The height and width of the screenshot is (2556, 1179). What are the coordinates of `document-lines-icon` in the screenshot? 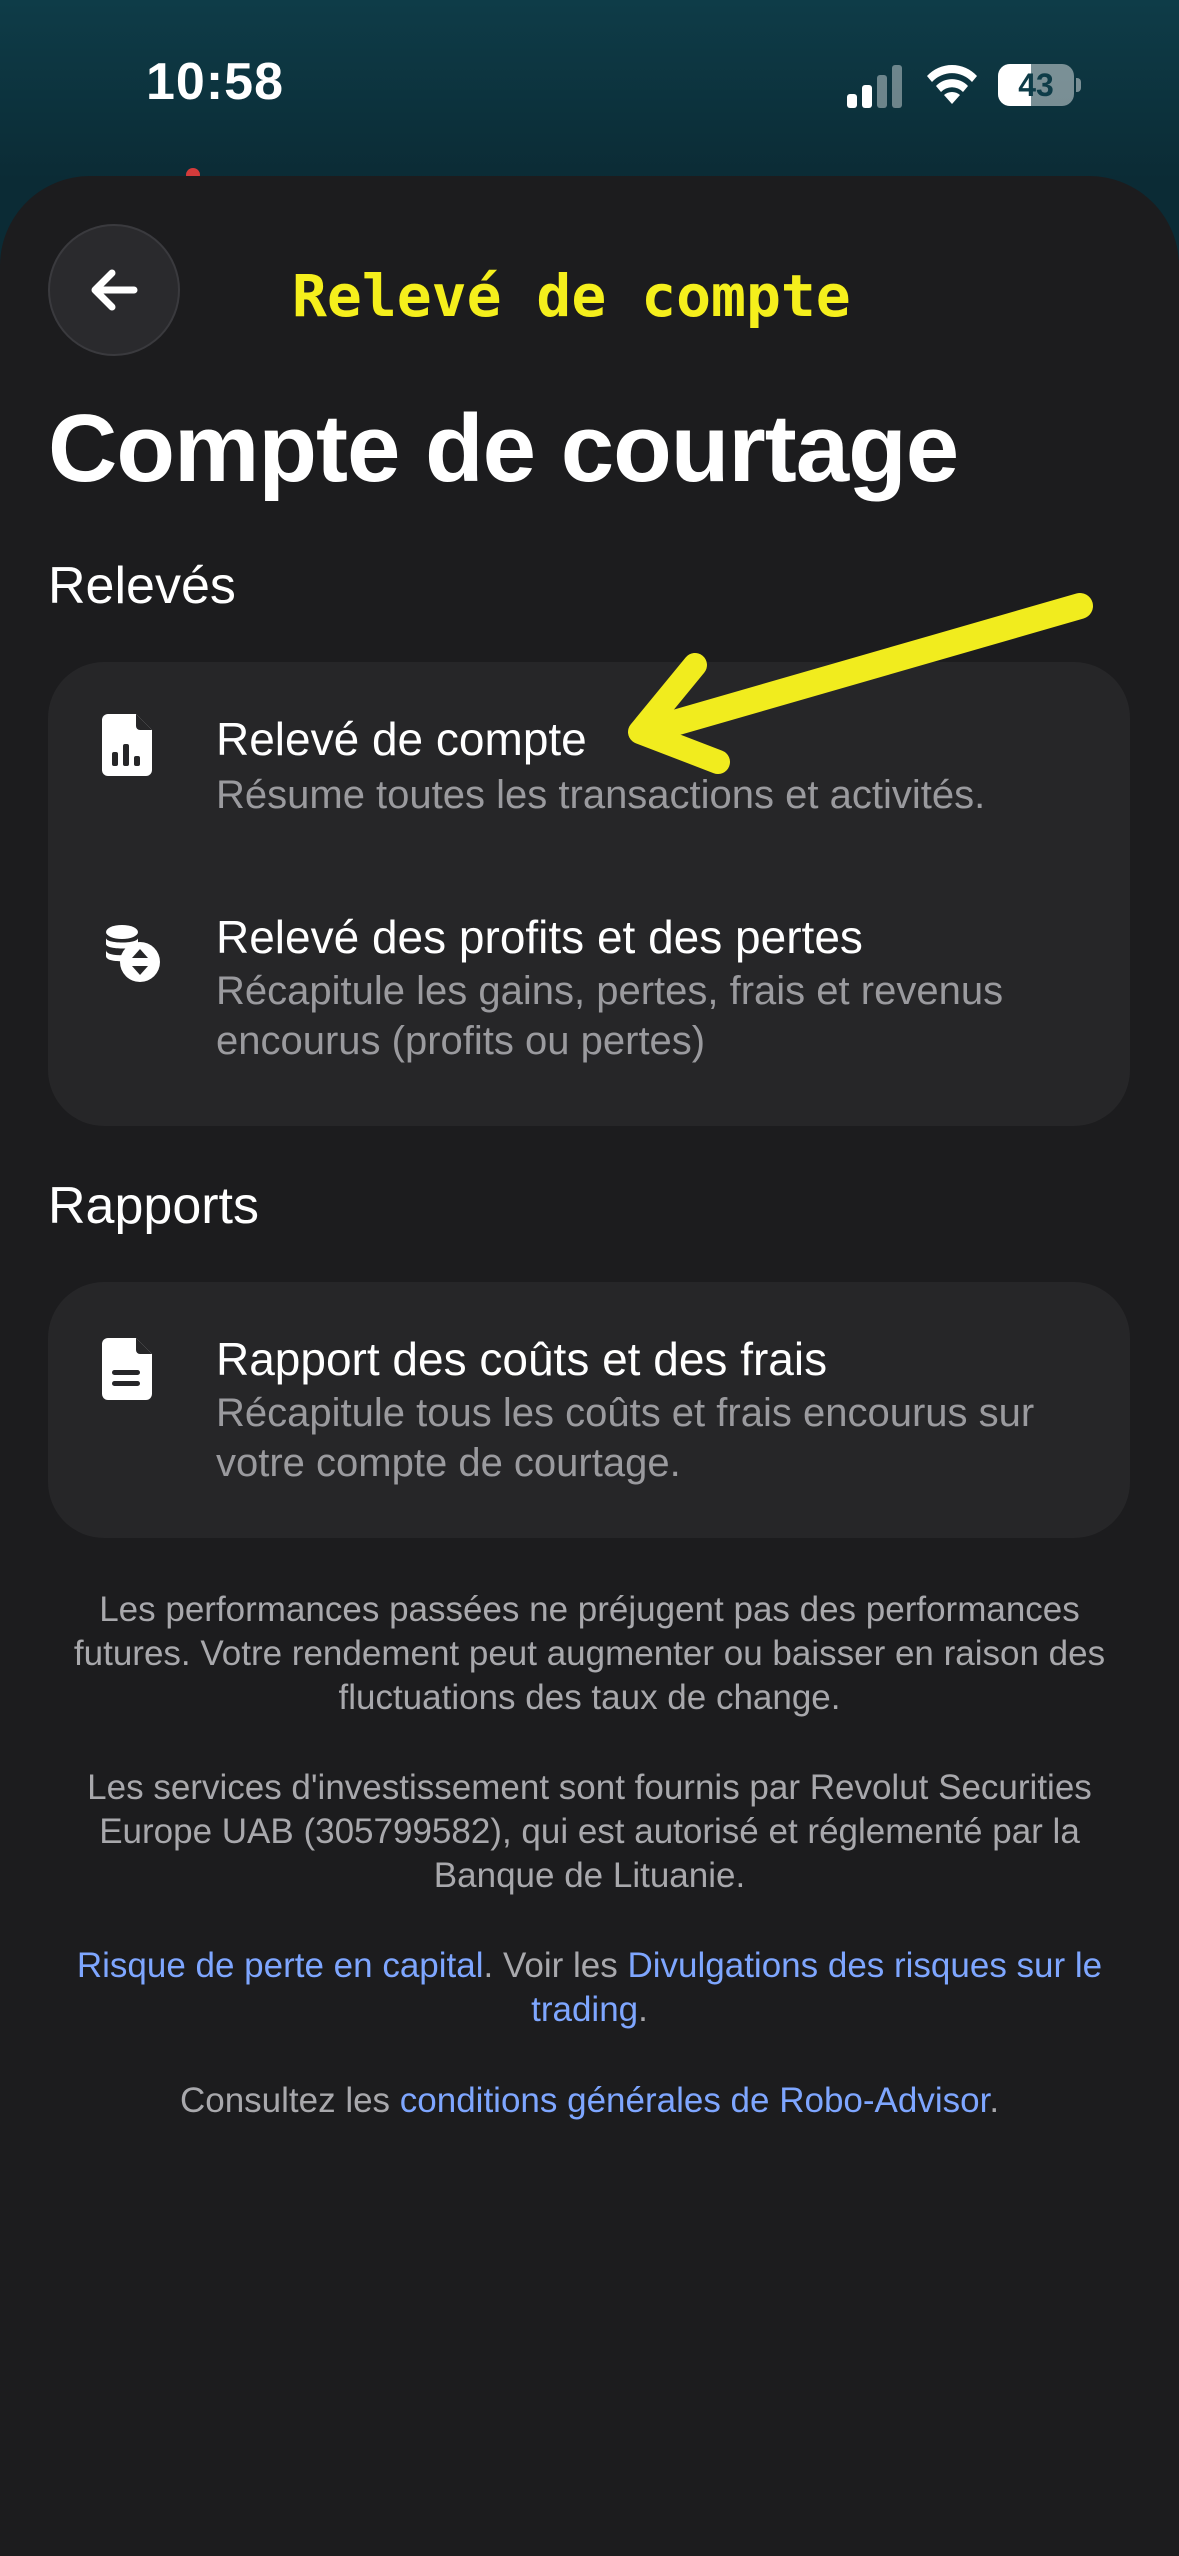 It's located at (130, 1368).